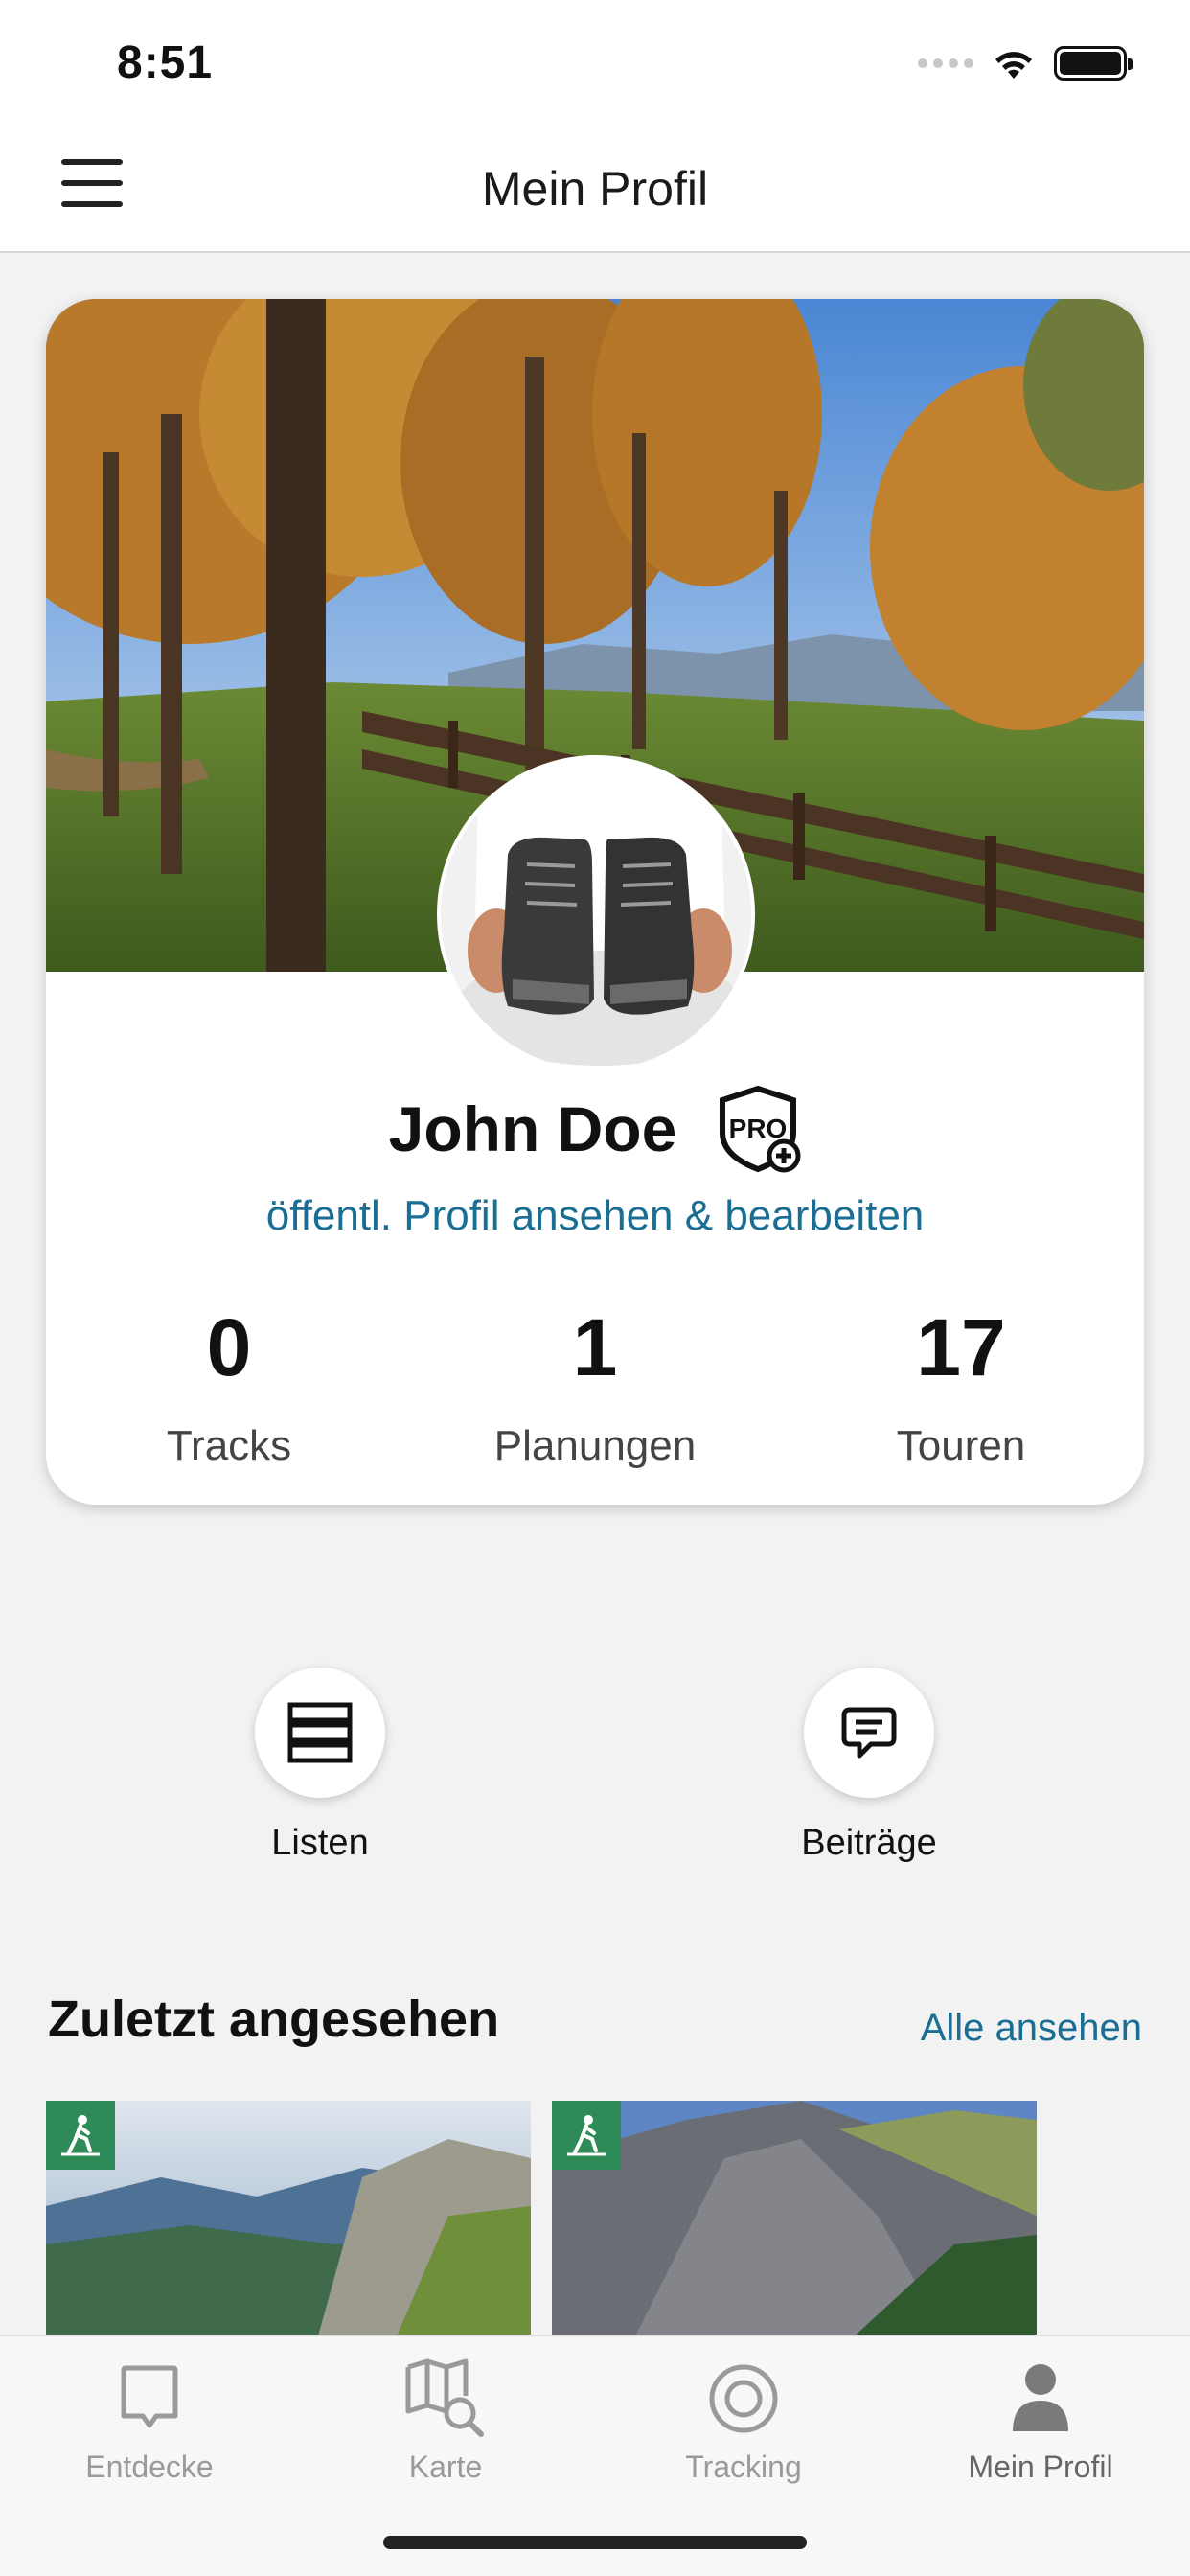  Describe the element at coordinates (532, 1128) in the screenshot. I see `user-name: John Doe` at that location.